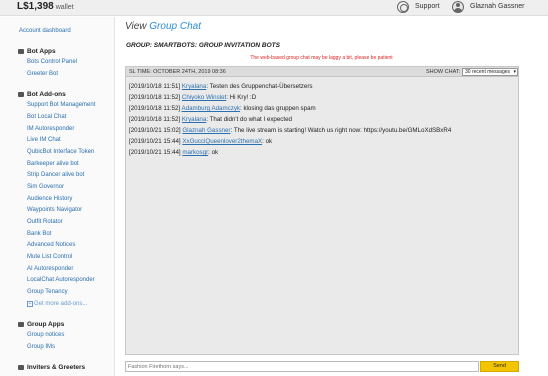 This screenshot has height=376, width=548. Describe the element at coordinates (204, 97) in the screenshot. I see `message-author: Chiyoko Winslet` at that location.